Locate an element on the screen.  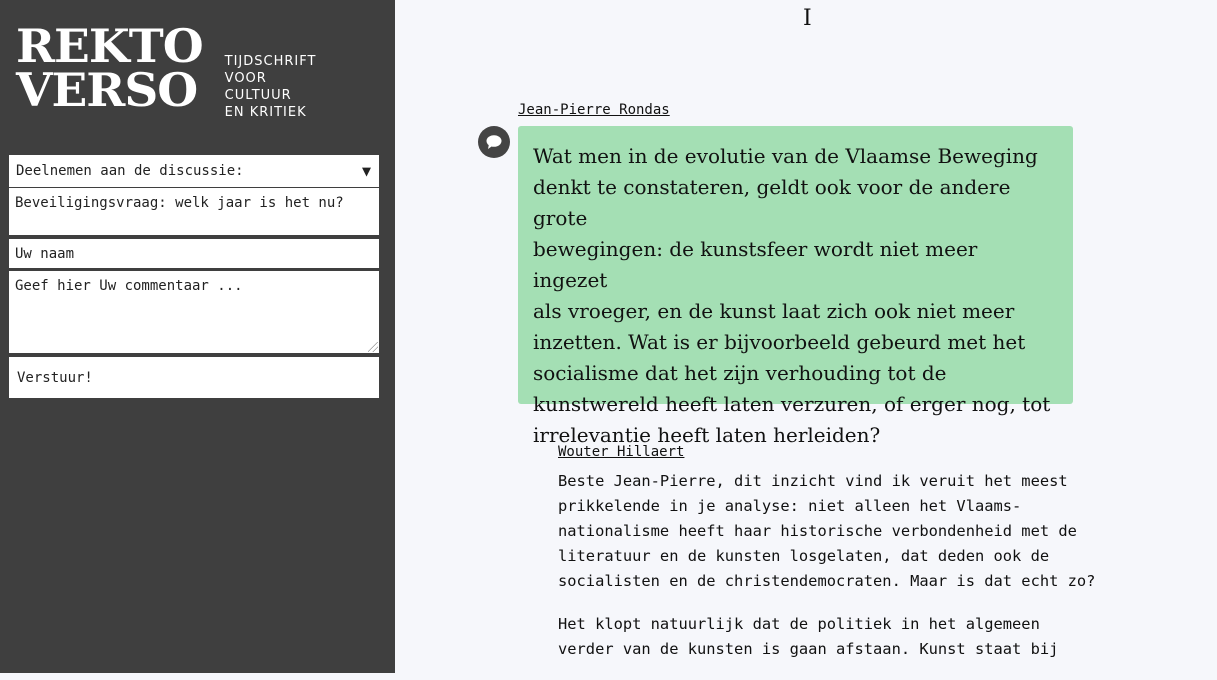
resize-handle-icon is located at coordinates (373, 347).